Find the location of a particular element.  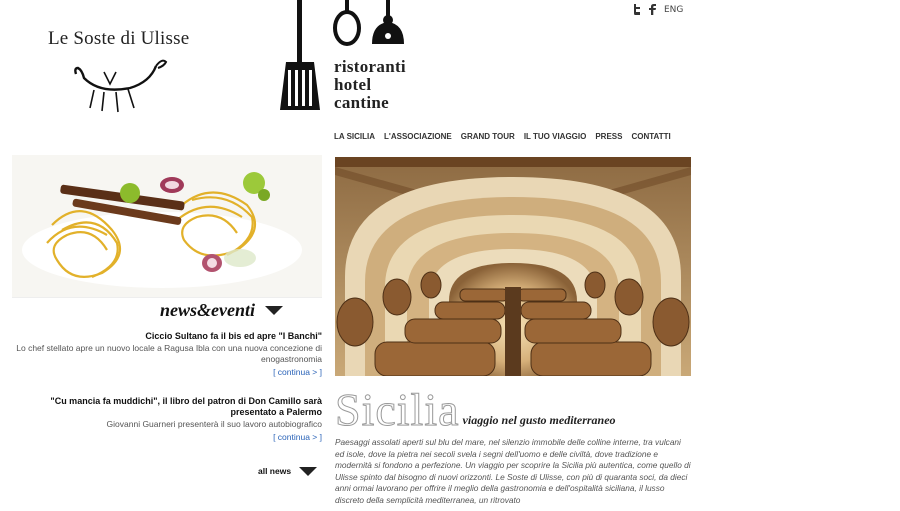

nav-contatti: CONTATTI is located at coordinates (650, 136).